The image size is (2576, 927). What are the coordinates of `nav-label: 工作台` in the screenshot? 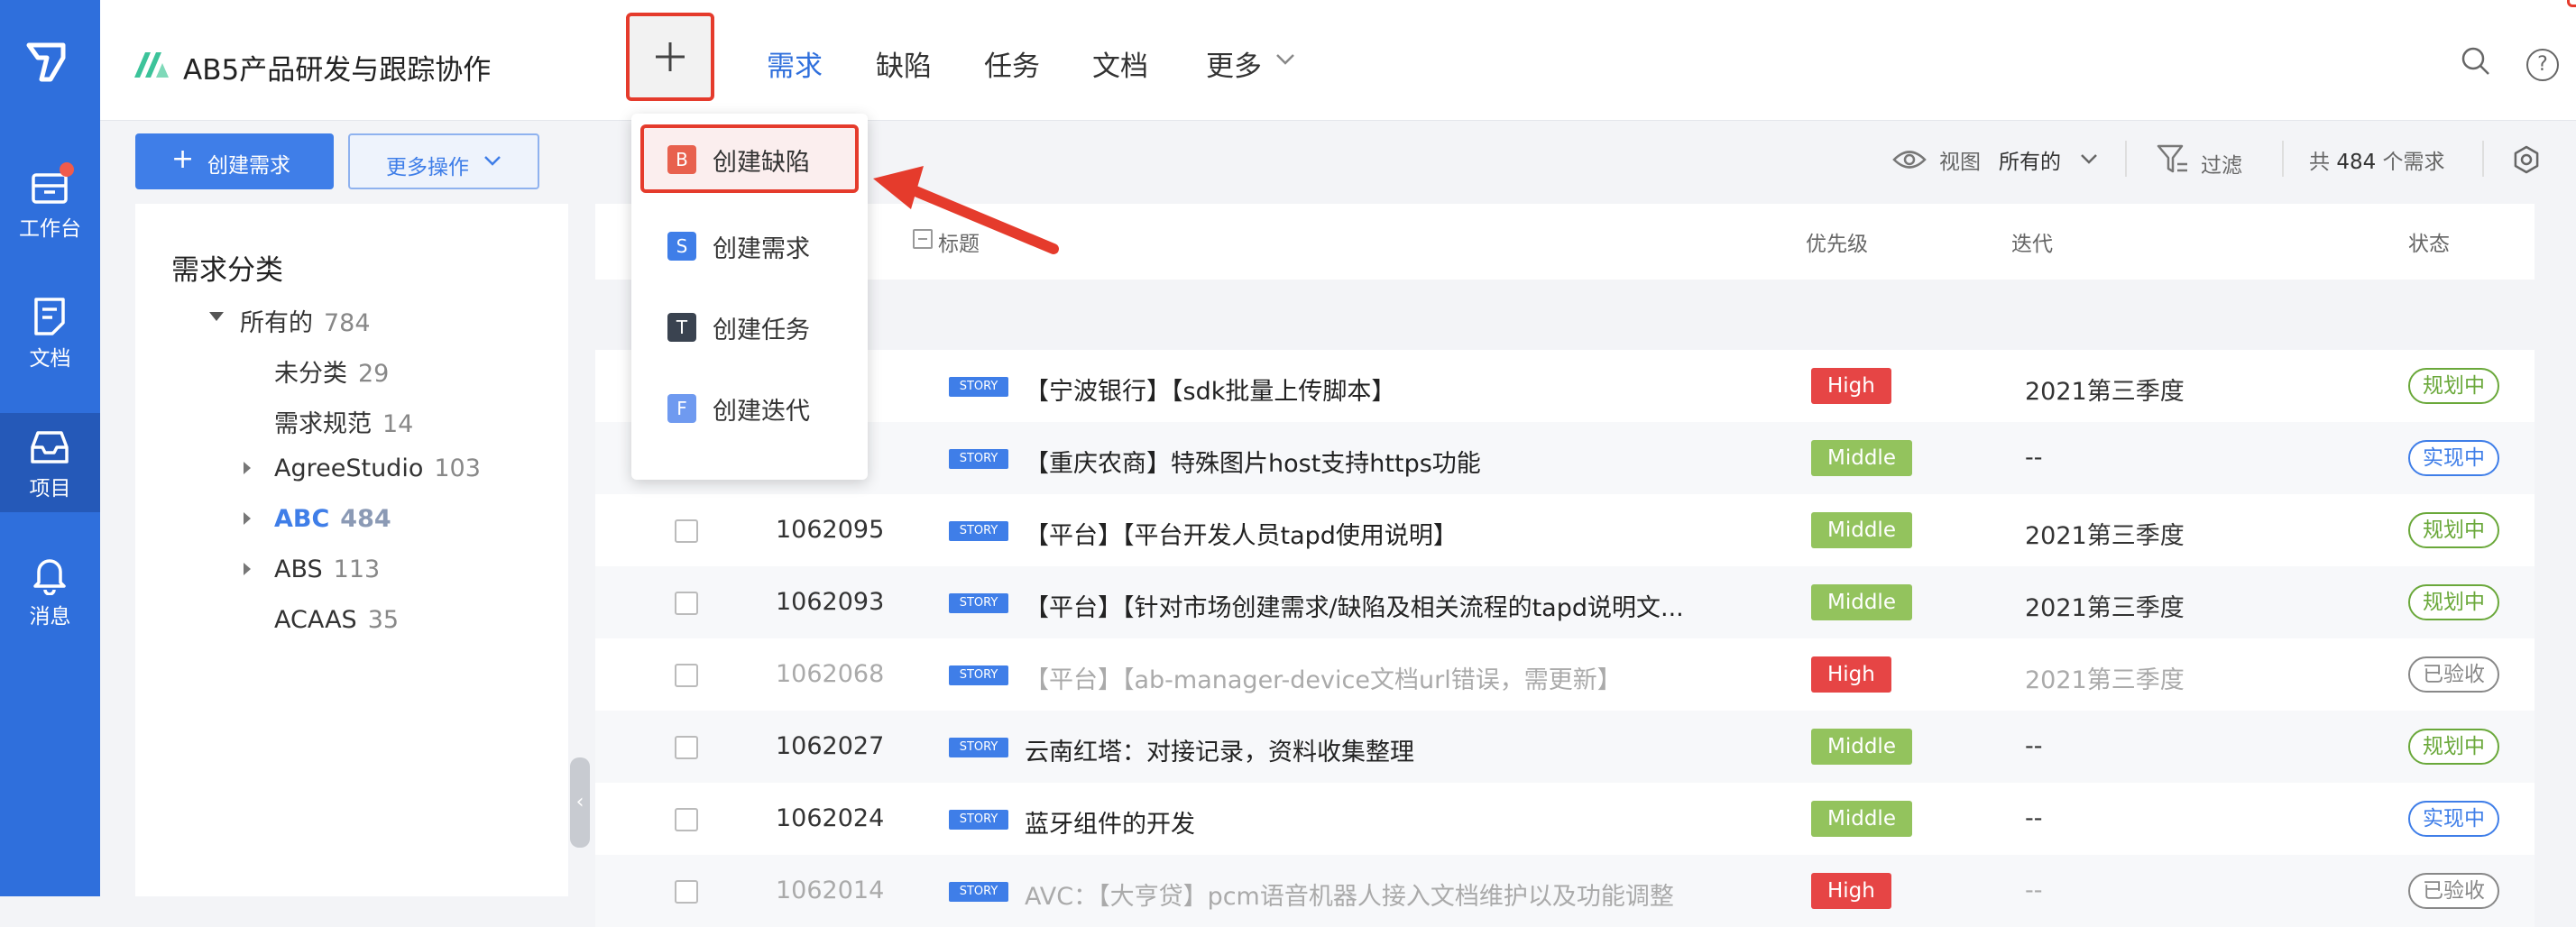 It's located at (50, 229).